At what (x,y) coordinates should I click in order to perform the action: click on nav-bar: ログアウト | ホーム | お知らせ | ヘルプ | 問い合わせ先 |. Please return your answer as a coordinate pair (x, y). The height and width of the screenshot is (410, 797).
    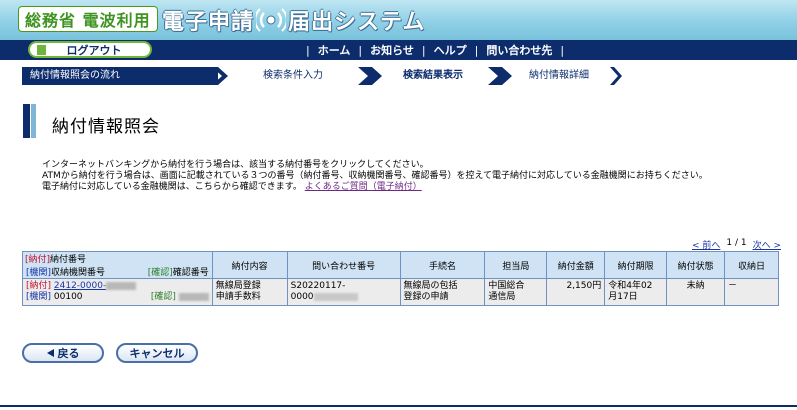
    Looking at the image, I should click on (398, 50).